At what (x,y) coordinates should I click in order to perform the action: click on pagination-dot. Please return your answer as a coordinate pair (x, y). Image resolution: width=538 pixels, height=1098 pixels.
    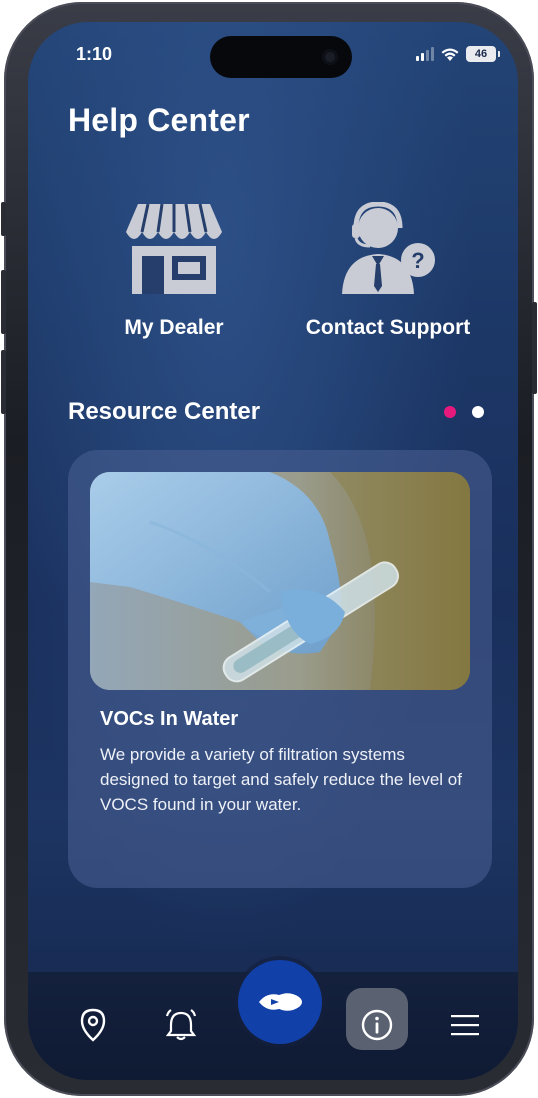
    Looking at the image, I should click on (478, 412).